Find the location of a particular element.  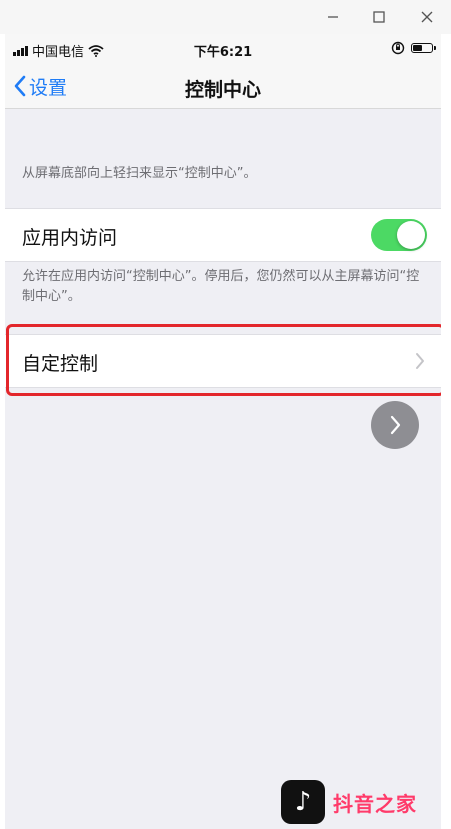

watermark-text: 抖音之家 is located at coordinates (375, 803).